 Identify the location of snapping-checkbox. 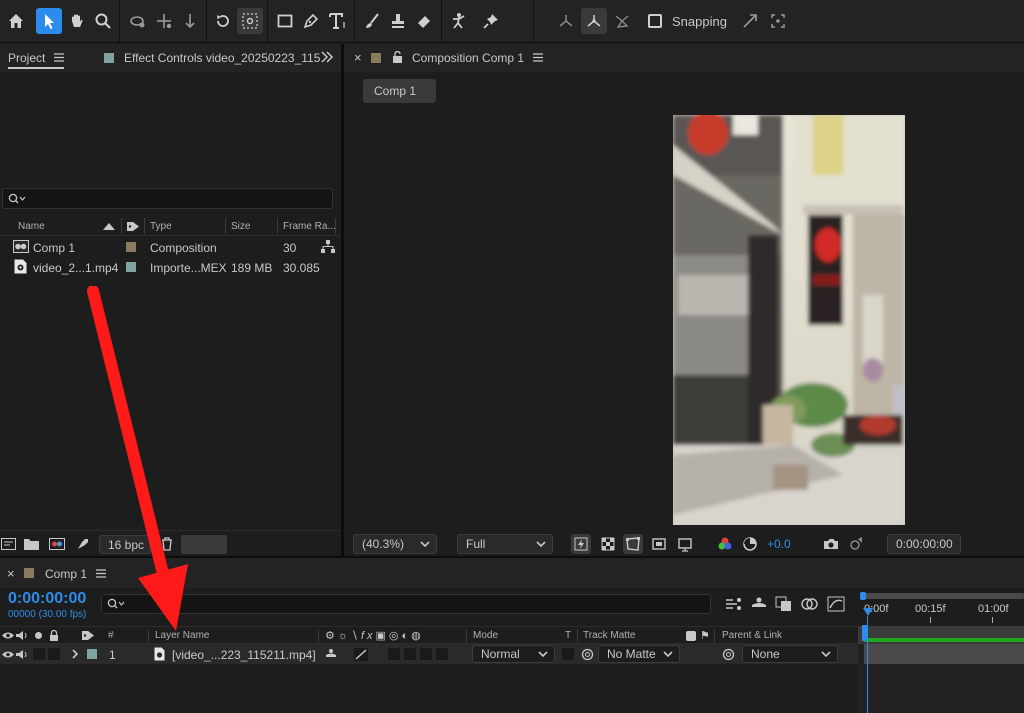
(655, 21).